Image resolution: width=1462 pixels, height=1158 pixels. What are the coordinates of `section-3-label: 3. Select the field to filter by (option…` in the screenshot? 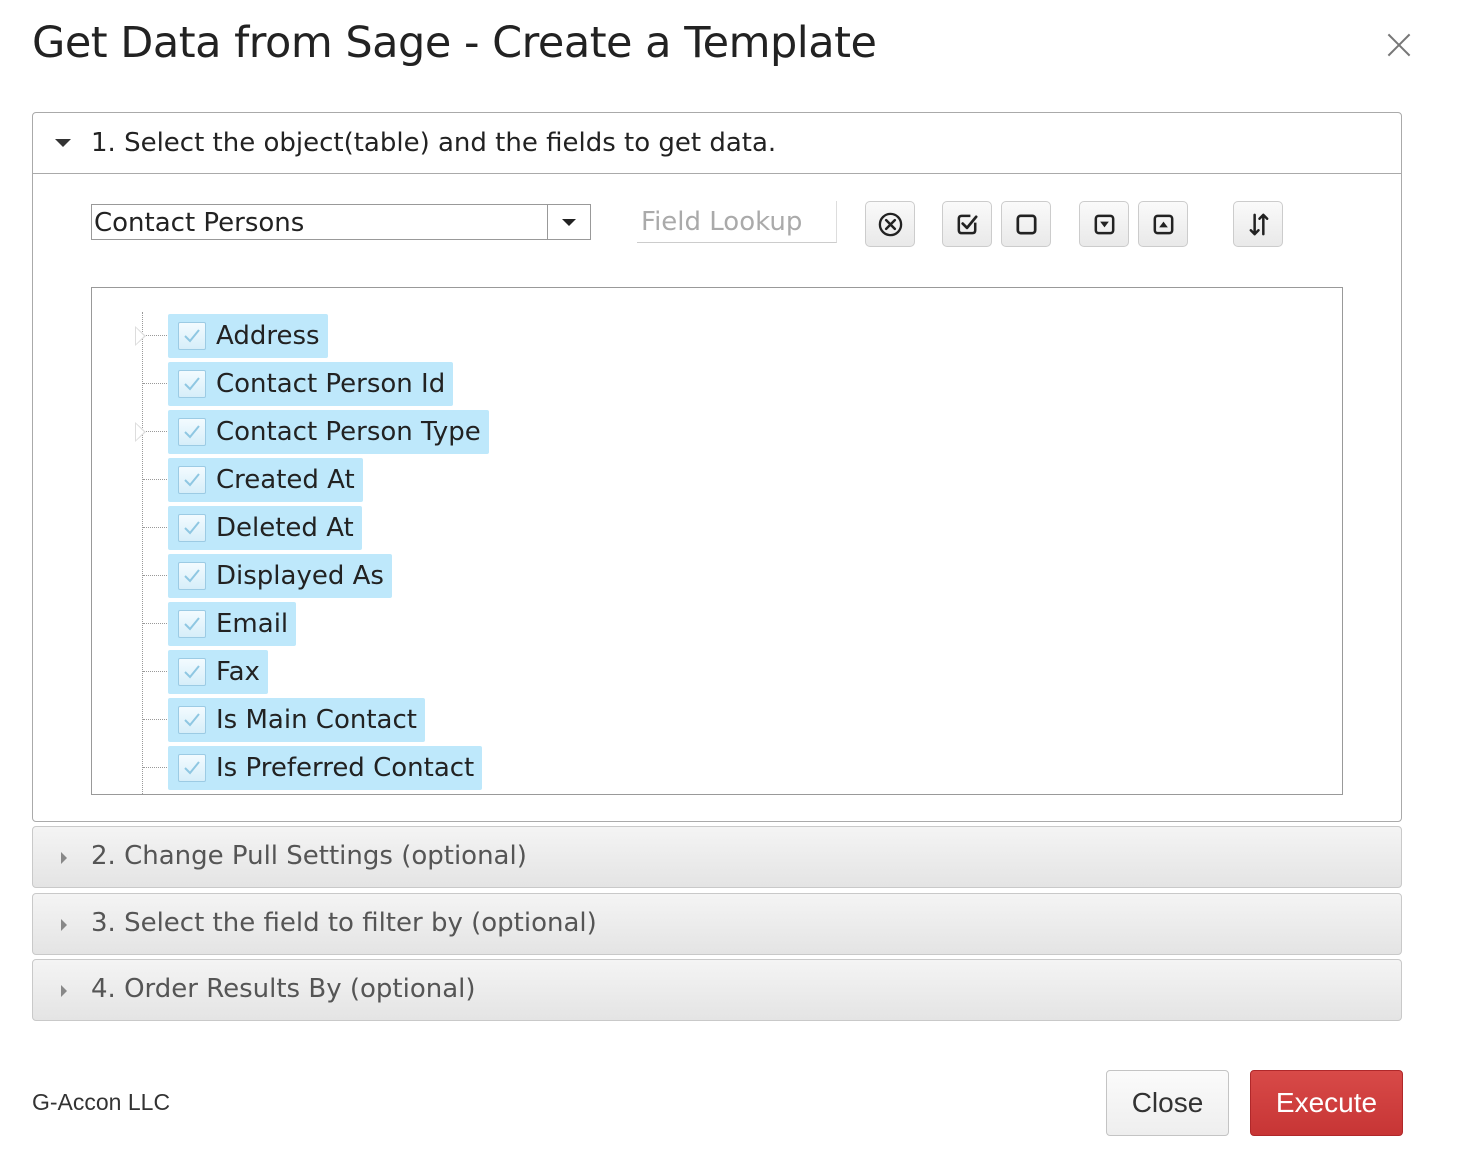 It's located at (344, 923).